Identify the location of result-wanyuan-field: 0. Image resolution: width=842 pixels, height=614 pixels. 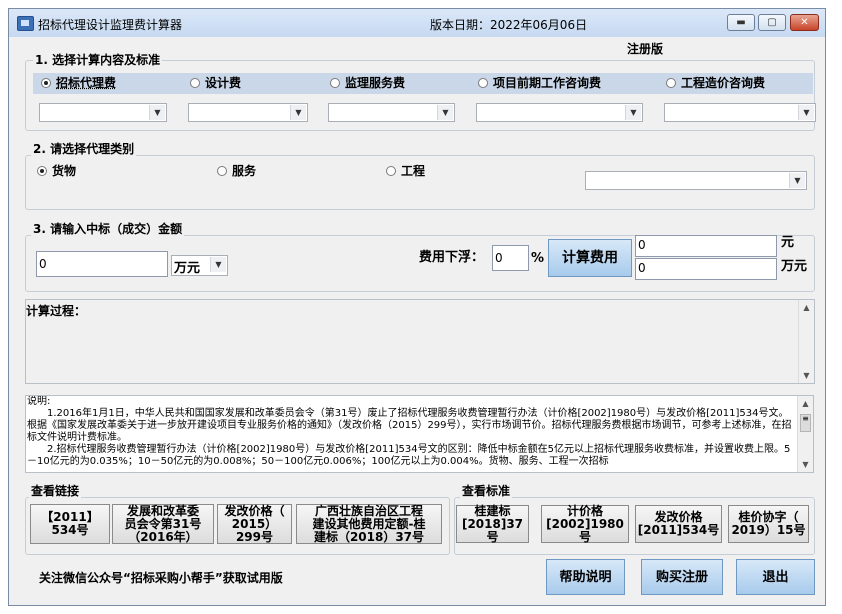
(706, 269).